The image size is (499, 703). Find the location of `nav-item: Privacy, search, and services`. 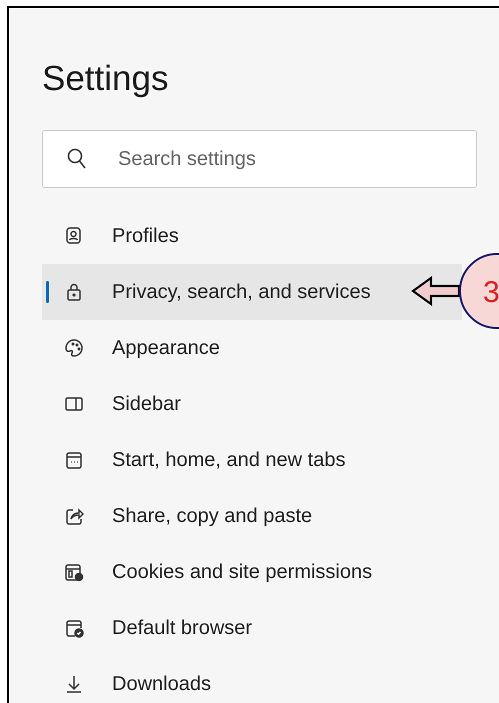

nav-item: Privacy, search, and services is located at coordinates (252, 292).